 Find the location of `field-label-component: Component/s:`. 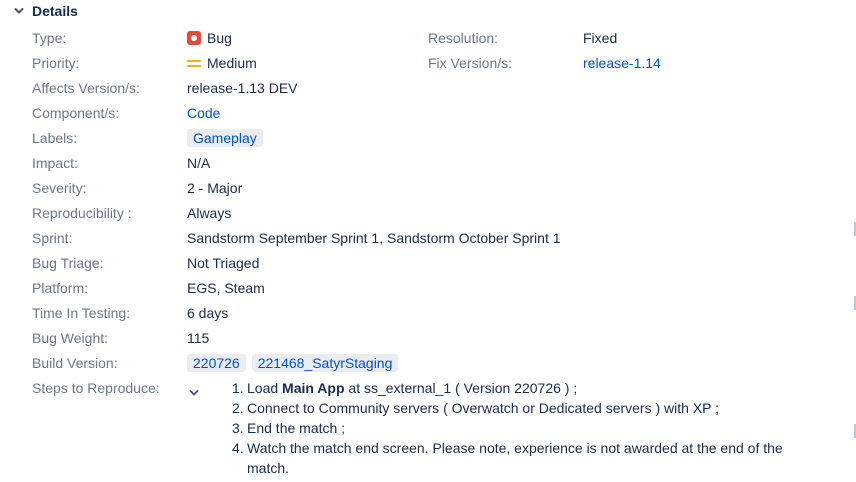

field-label-component: Component/s: is located at coordinates (76, 113).